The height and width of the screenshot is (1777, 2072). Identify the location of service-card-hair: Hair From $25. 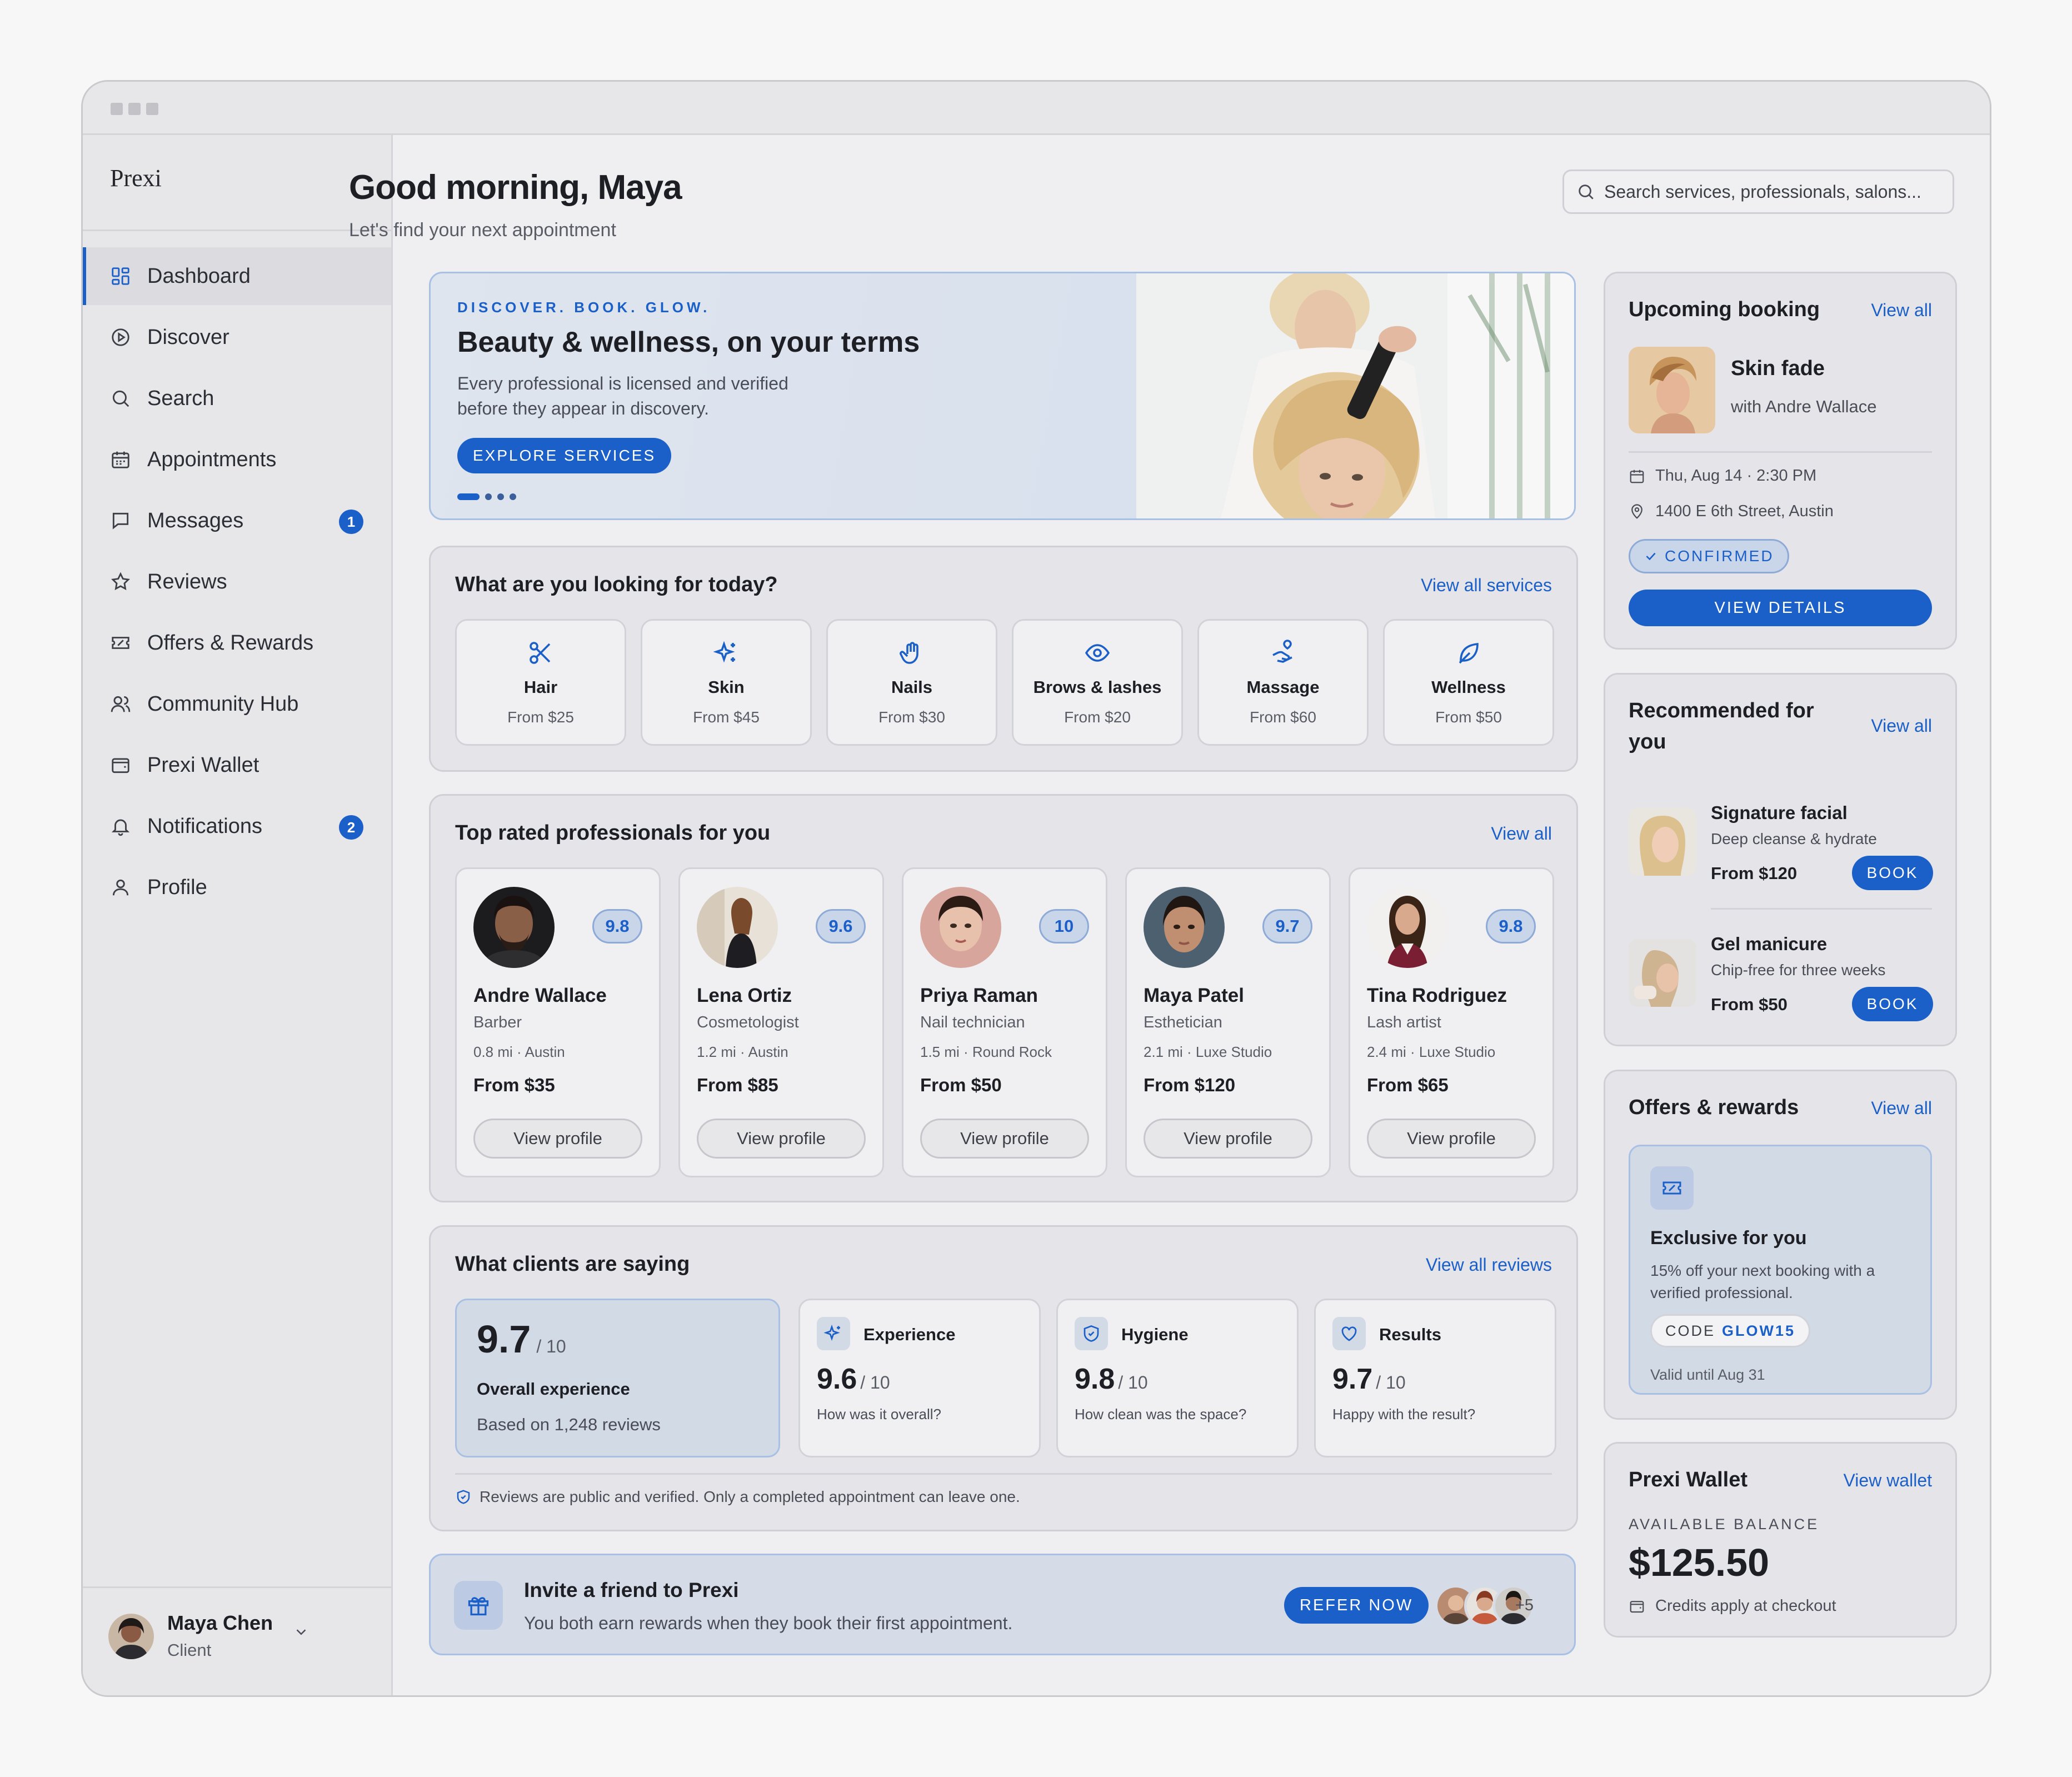
(540, 682).